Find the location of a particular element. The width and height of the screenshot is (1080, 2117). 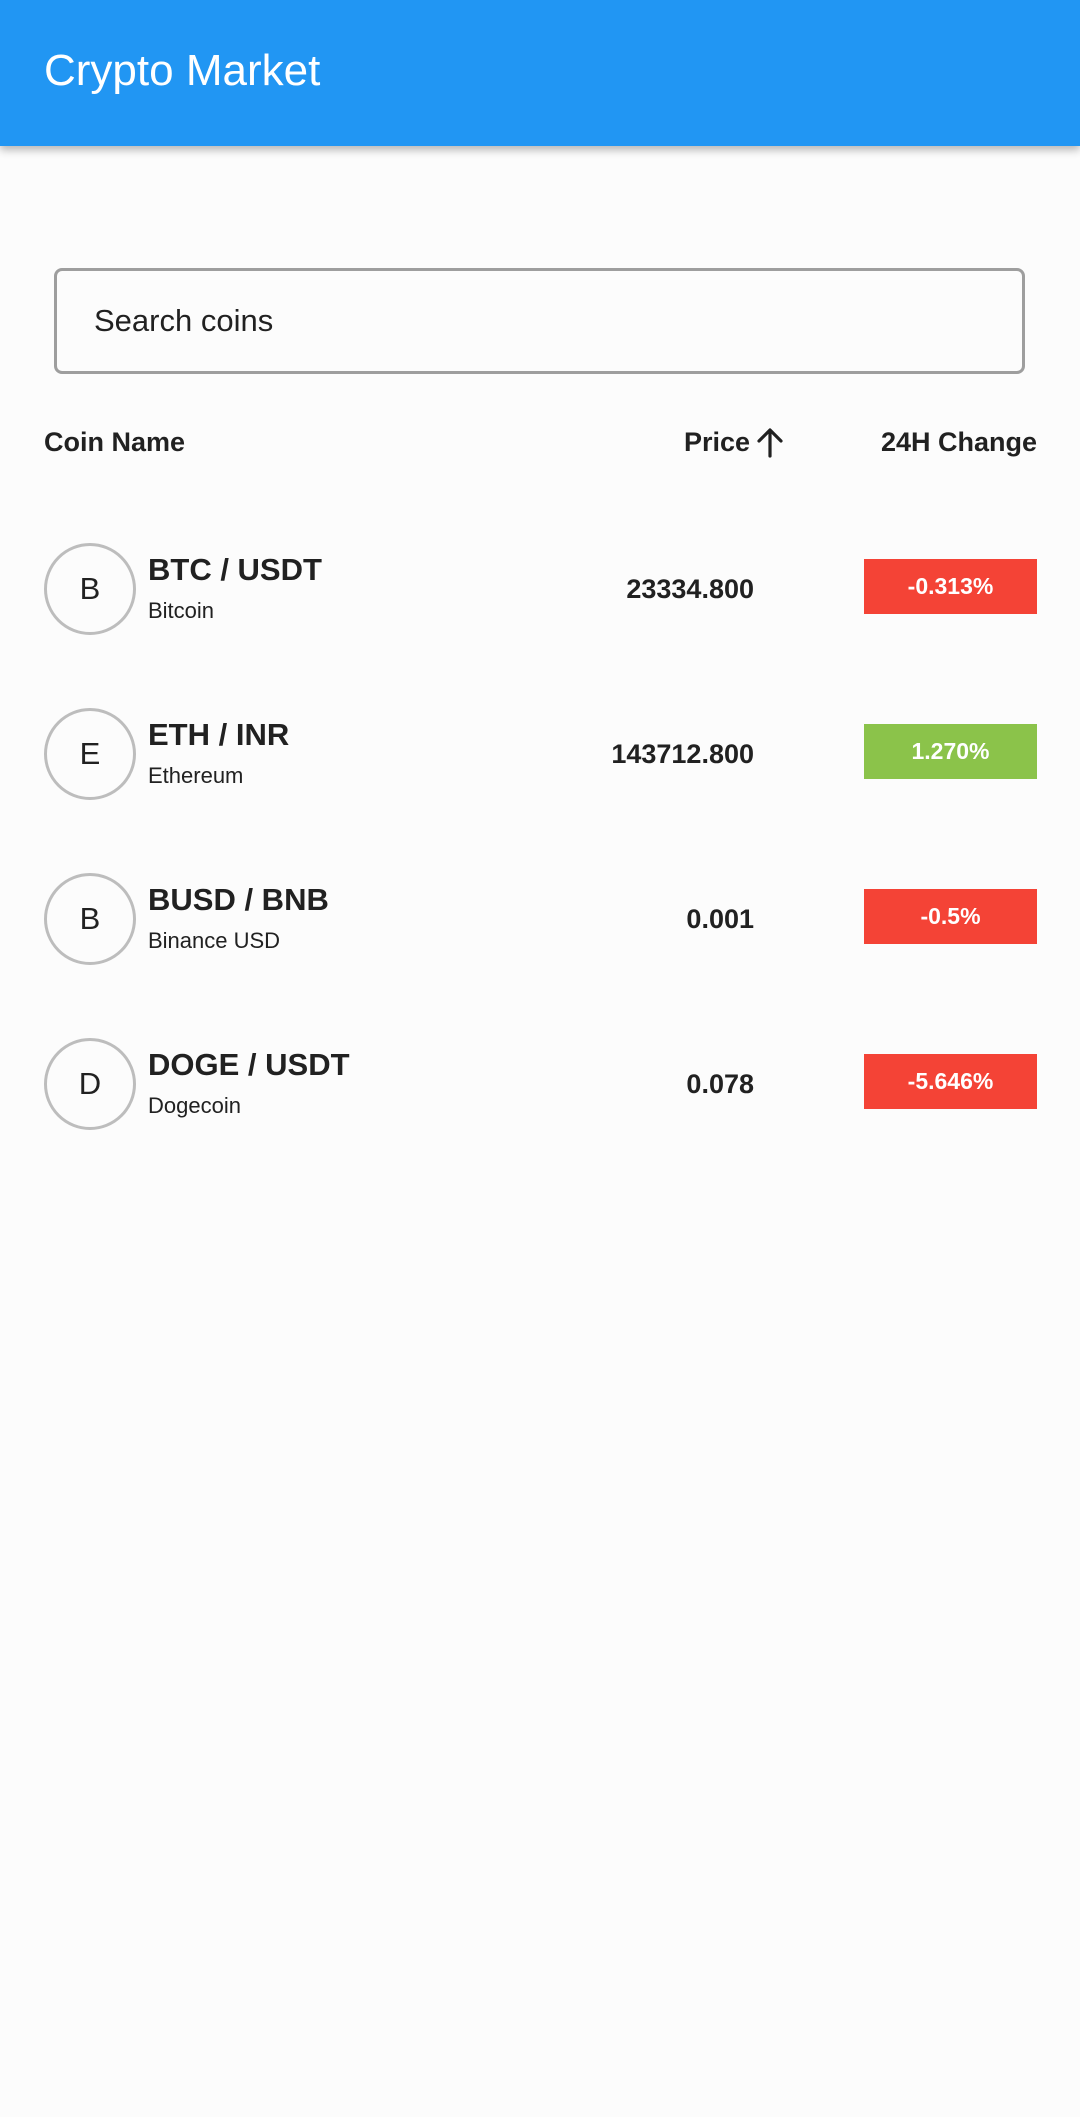

coin-row: E ETH / INR Ethereum 143712.800 1.270% is located at coordinates (540, 763).